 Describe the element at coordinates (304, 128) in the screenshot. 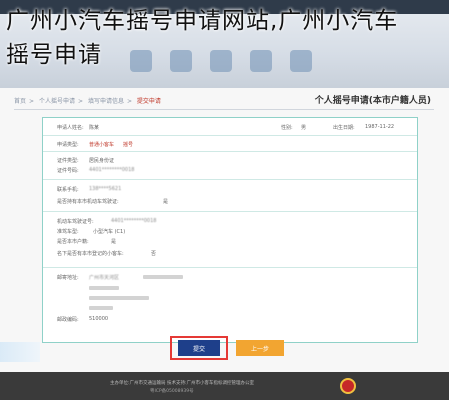

I see `gender-value: 男` at that location.